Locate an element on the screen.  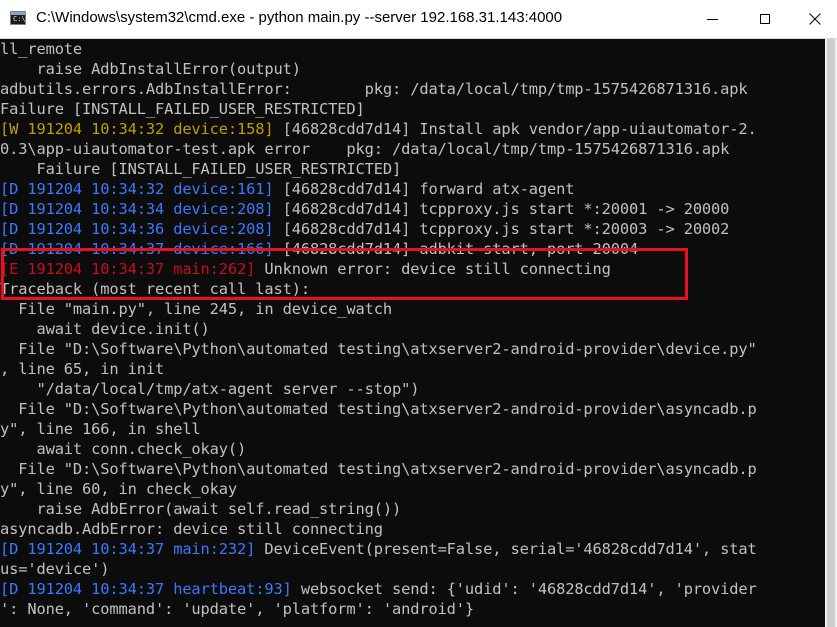
scrollbar-thumb is located at coordinates (831, 333).